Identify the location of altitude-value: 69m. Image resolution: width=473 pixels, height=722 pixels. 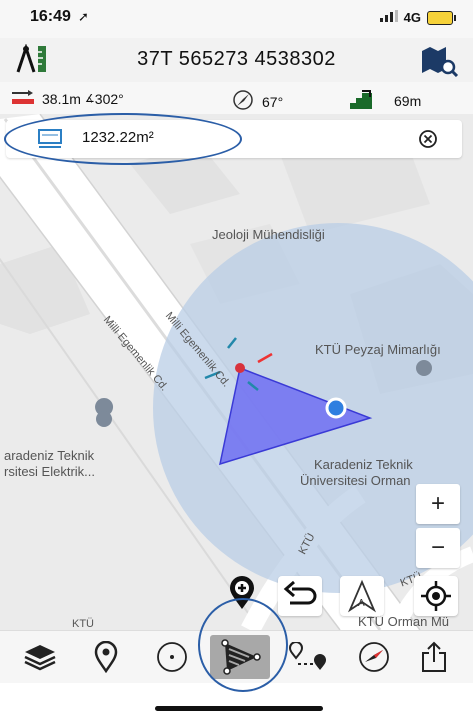
(408, 100).